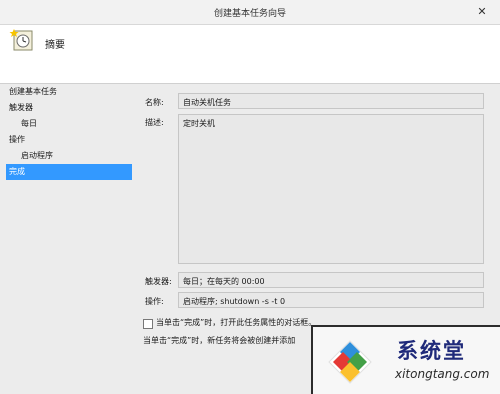  What do you see at coordinates (69, 108) in the screenshot?
I see `nav-item-trigger: 触发器` at bounding box center [69, 108].